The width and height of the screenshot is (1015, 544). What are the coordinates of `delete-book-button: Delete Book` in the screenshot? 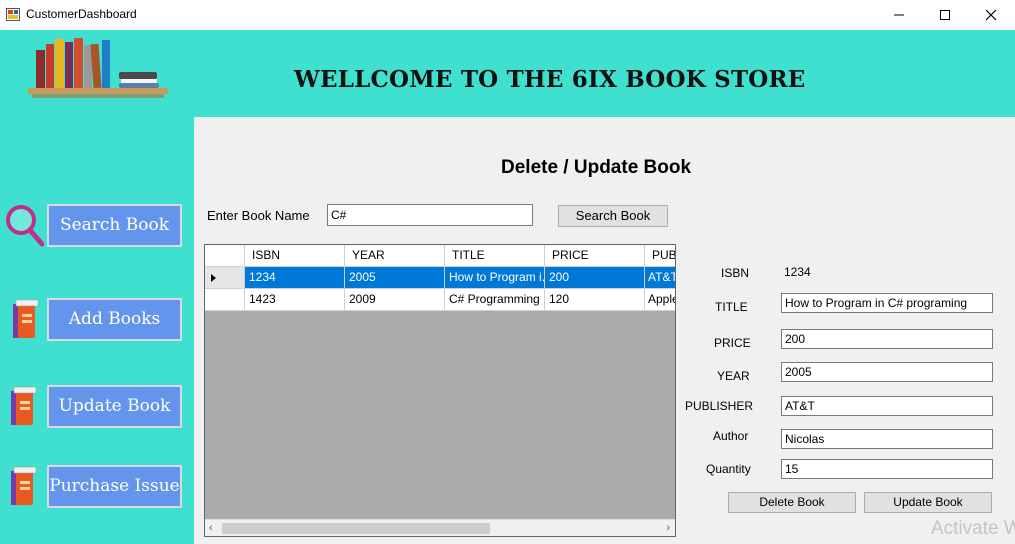 It's located at (792, 502).